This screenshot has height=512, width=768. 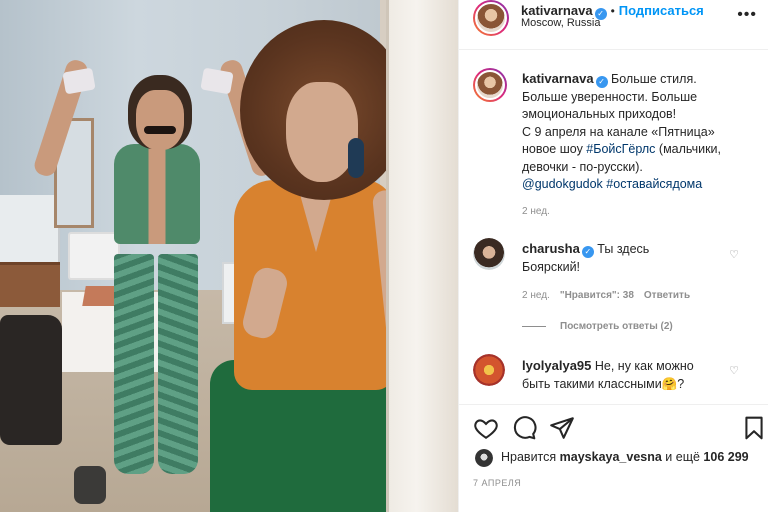 I want to click on caption-line: эмоциональных приходов!, so click(x=599, y=114).